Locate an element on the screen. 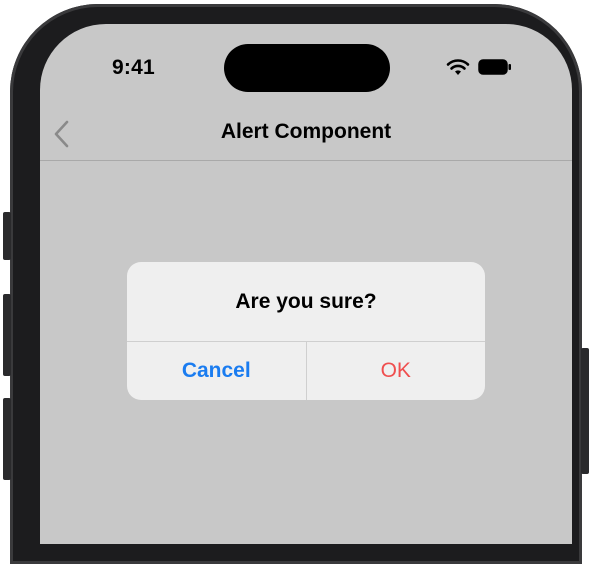  wifi-icon is located at coordinates (458, 67).